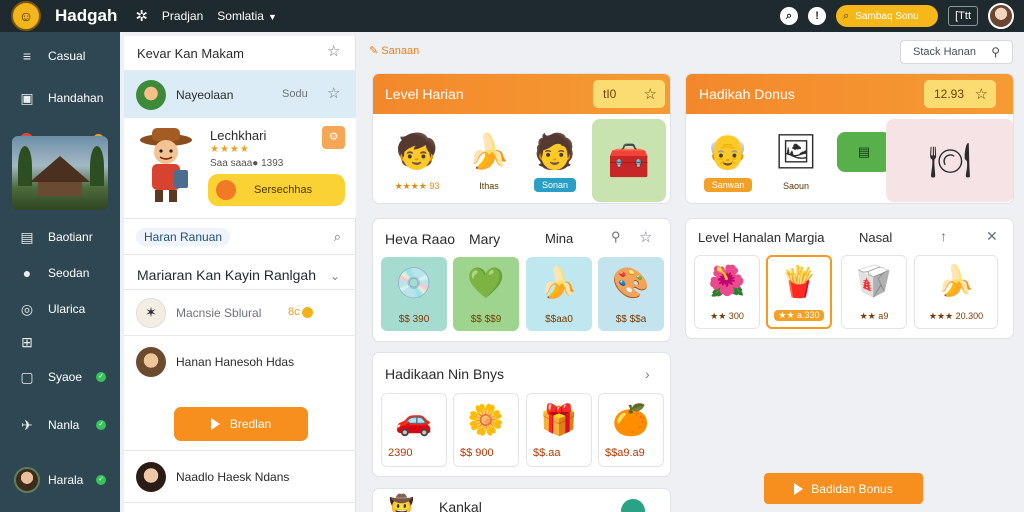 Image resolution: width=1024 pixels, height=512 pixels. Describe the element at coordinates (631, 420) in the screenshot. I see `orange-fruit-icon: 🍊` at that location.